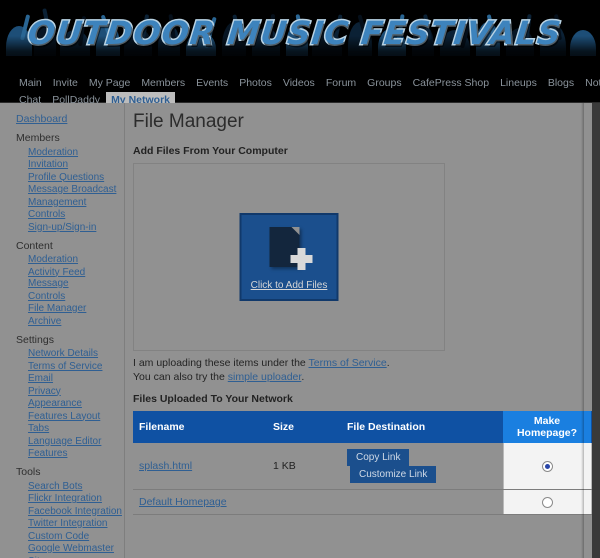  What do you see at coordinates (62, 441) in the screenshot?
I see `sidebar-item-language-editor: Language Editor` at bounding box center [62, 441].